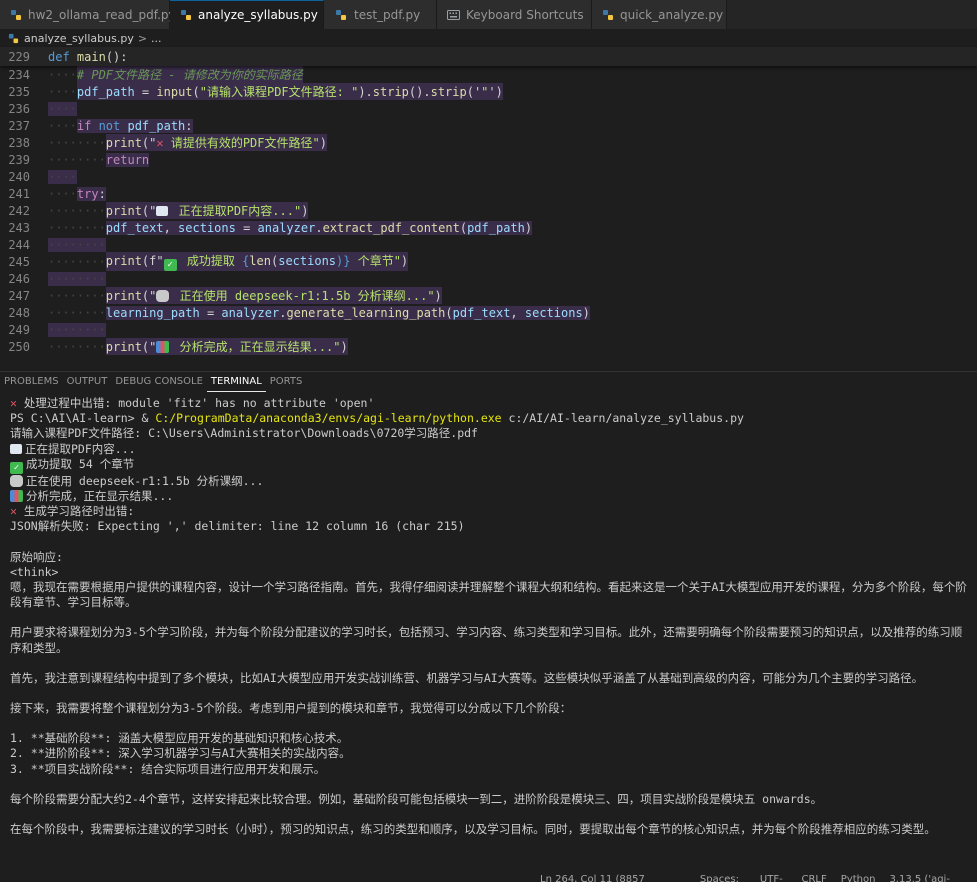  I want to click on tab-debug-console: DEBUG CONSOLE, so click(159, 382).